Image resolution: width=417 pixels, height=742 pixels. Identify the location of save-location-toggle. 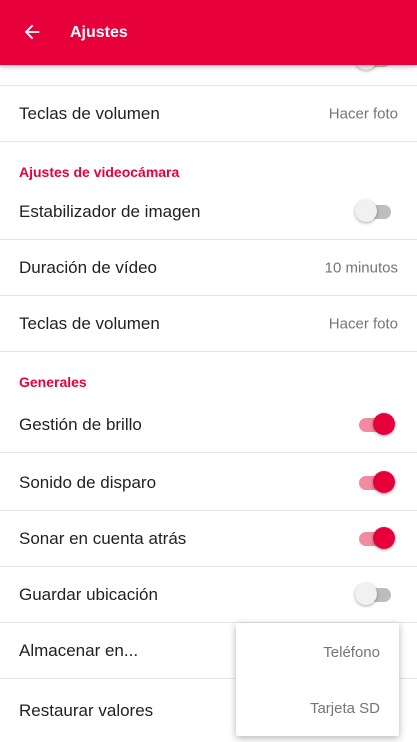
(375, 594).